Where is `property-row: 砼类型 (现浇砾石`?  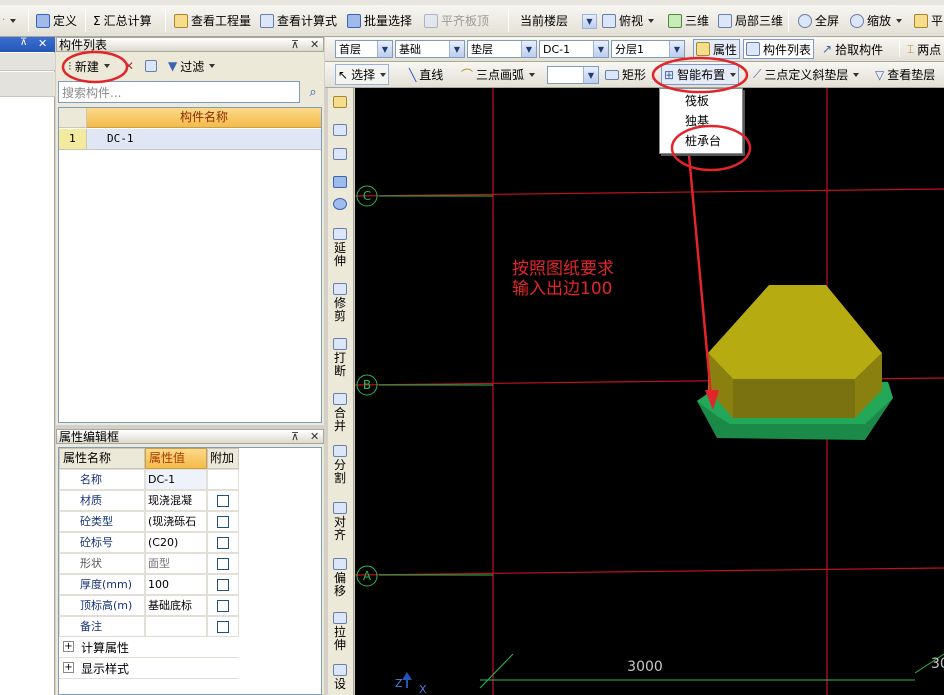
property-row: 砼类型 (现浇砾石 is located at coordinates (149, 521).